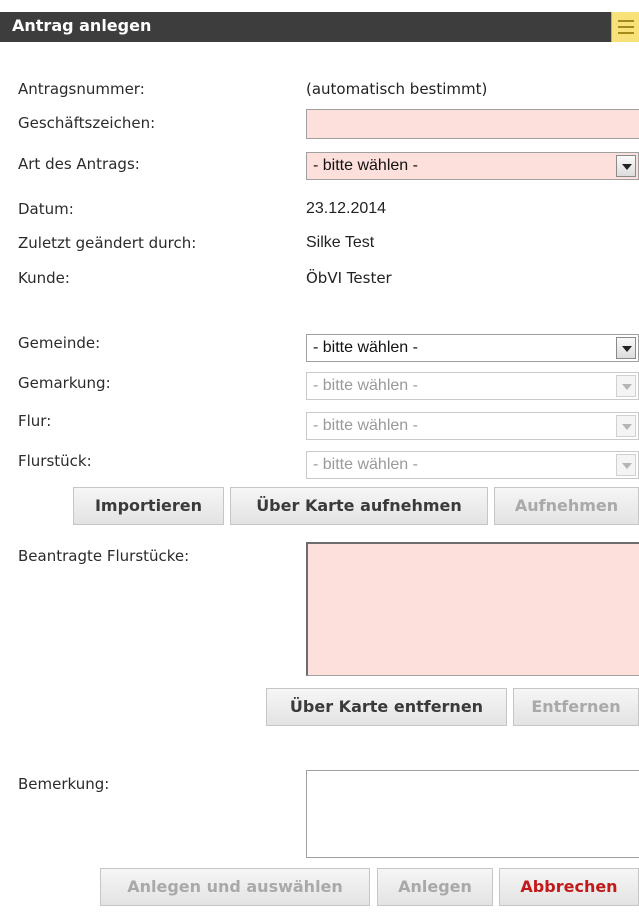 Image resolution: width=639 pixels, height=915 pixels. I want to click on art-des-antrags-label: Art des Antrags:, so click(79, 164).